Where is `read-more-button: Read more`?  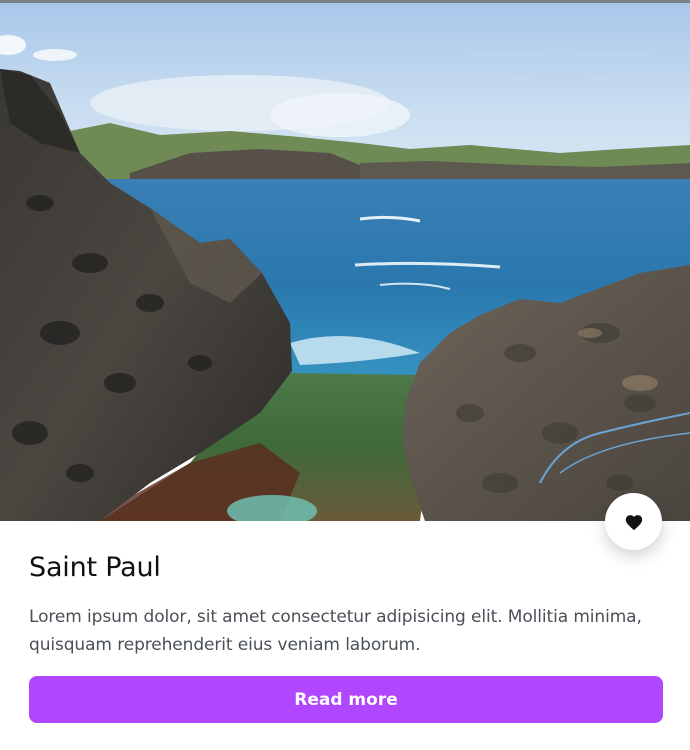 read-more-button: Read more is located at coordinates (346, 699).